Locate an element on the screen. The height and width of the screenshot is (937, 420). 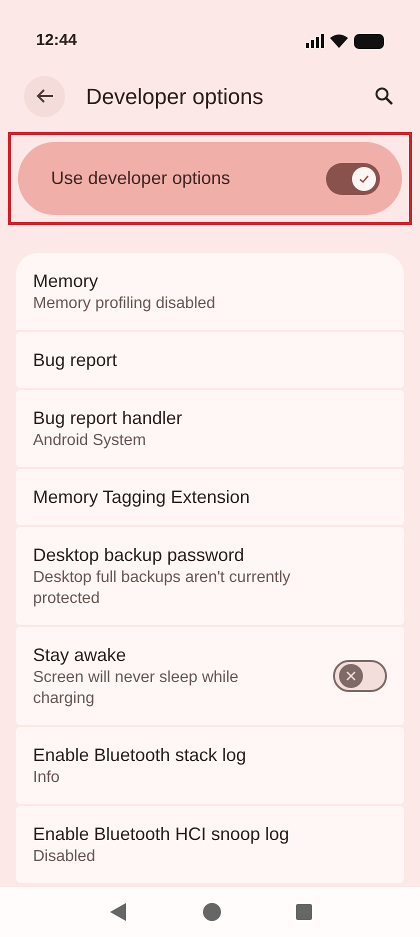
check-icon is located at coordinates (364, 178).